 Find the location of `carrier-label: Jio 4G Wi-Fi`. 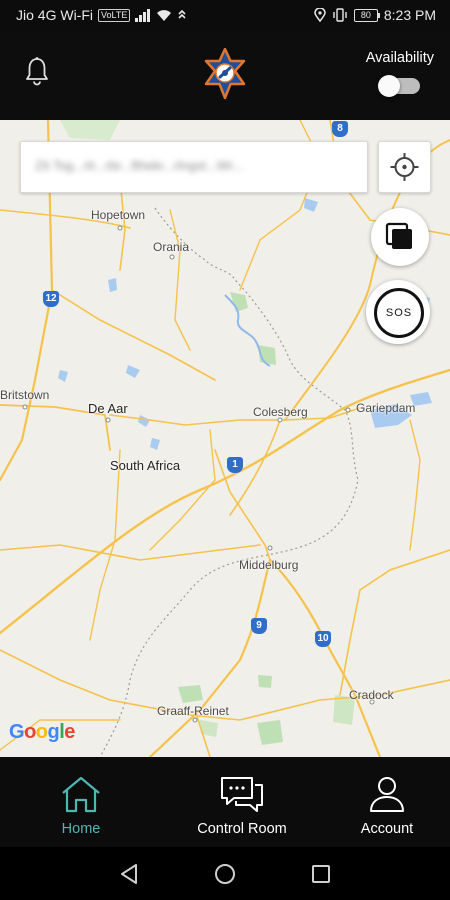

carrier-label: Jio 4G Wi-Fi is located at coordinates (54, 15).